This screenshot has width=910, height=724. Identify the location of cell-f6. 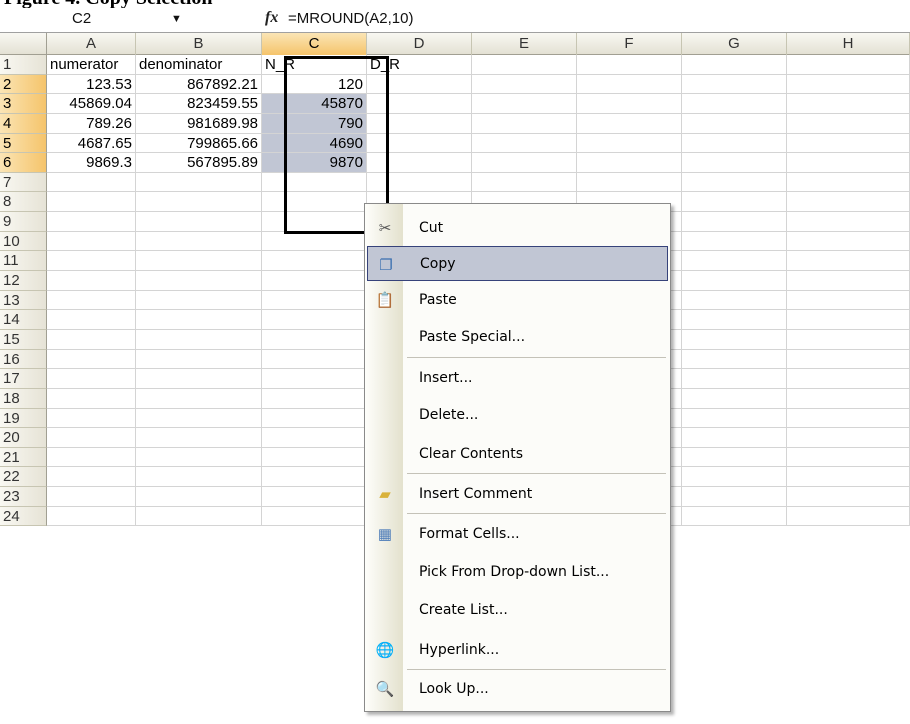
(629, 163).